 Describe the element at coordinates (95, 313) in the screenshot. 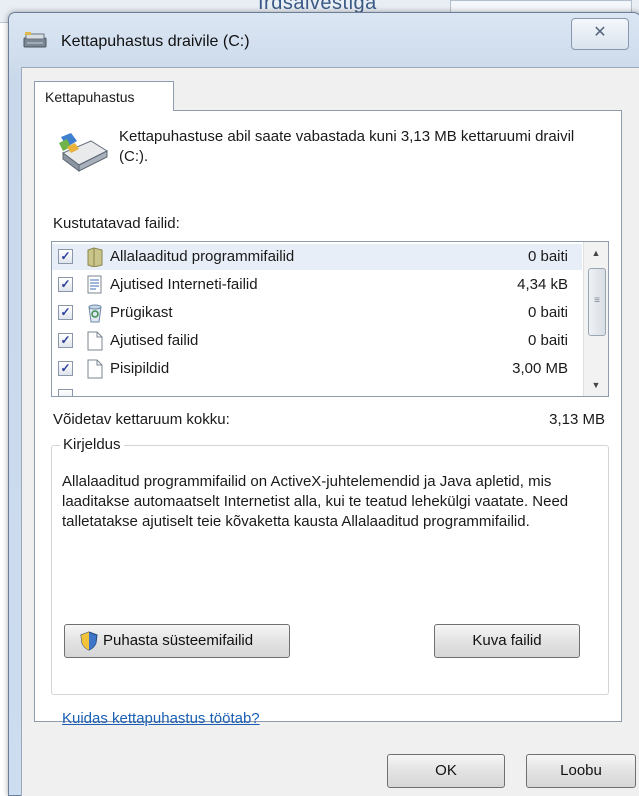

I see `recycle-bin-icon` at that location.